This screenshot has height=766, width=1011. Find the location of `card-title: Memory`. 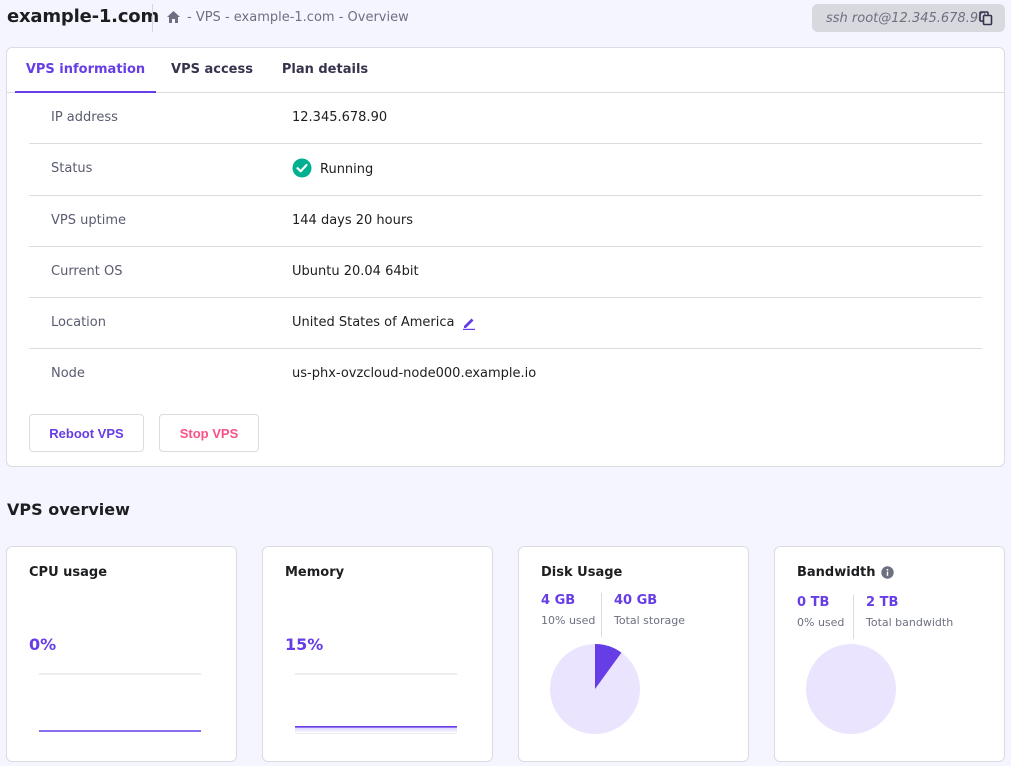

card-title: Memory is located at coordinates (314, 572).